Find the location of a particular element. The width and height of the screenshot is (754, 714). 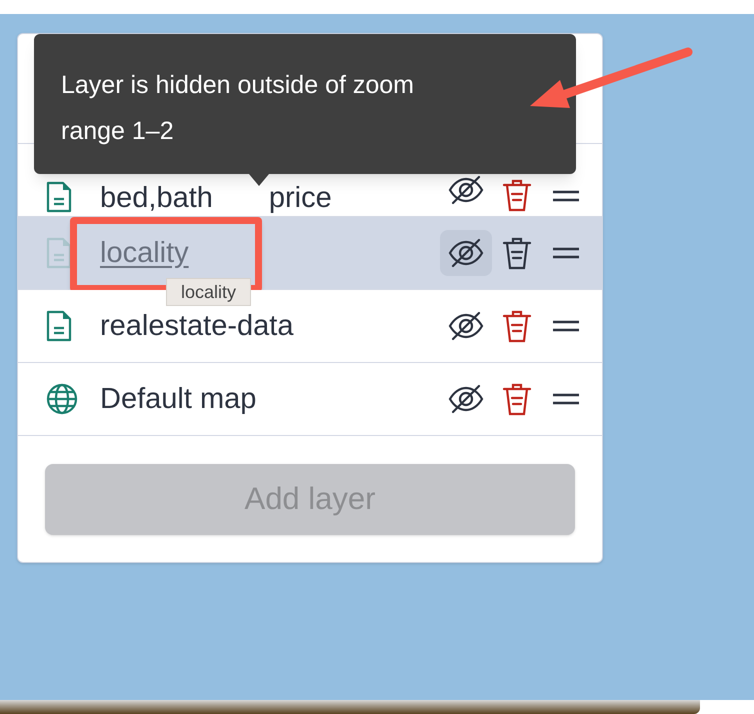

visibility-button is located at coordinates (466, 253).